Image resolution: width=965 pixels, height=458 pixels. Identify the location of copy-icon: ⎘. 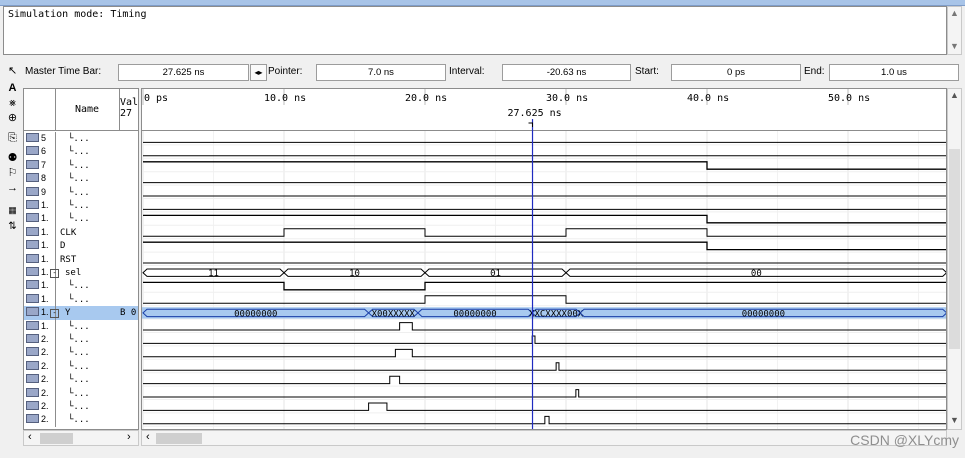
(12, 138).